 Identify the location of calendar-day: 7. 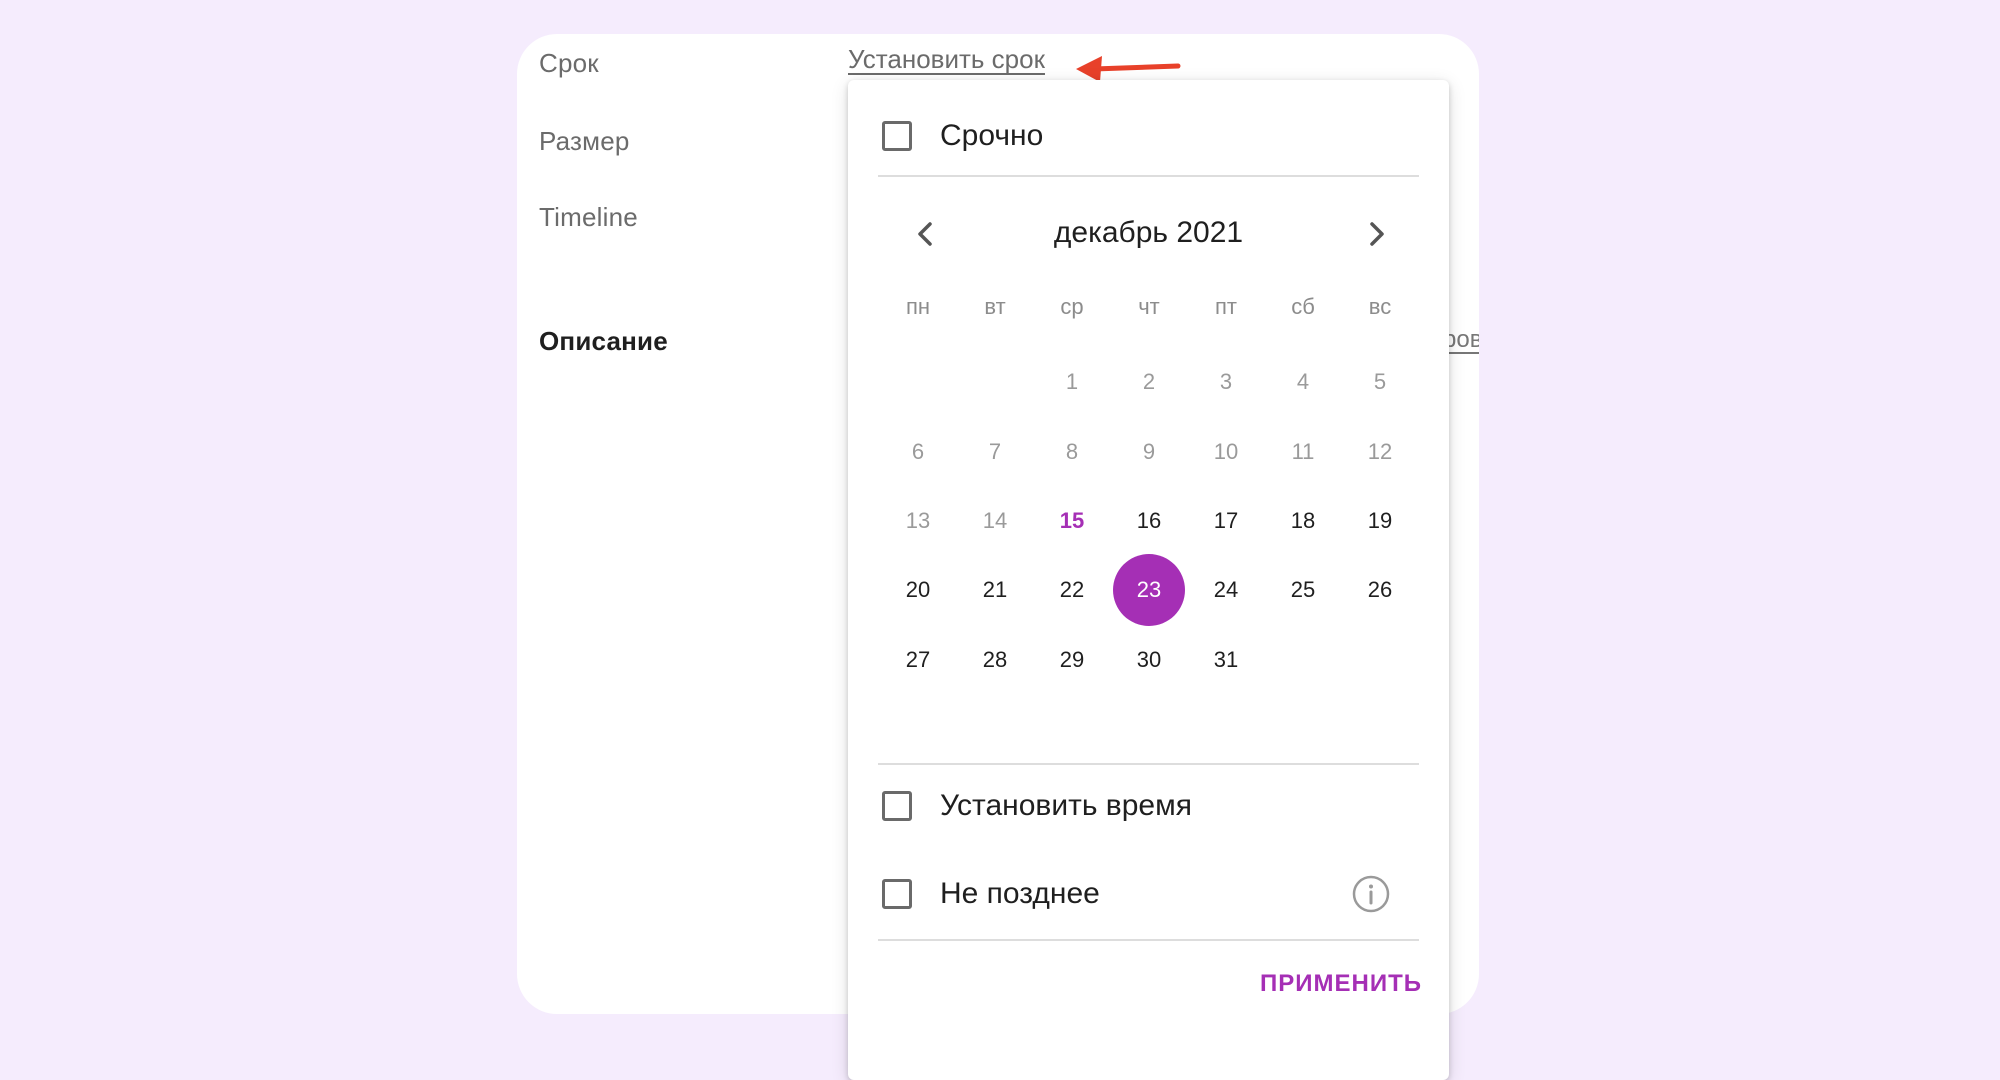
(995, 452).